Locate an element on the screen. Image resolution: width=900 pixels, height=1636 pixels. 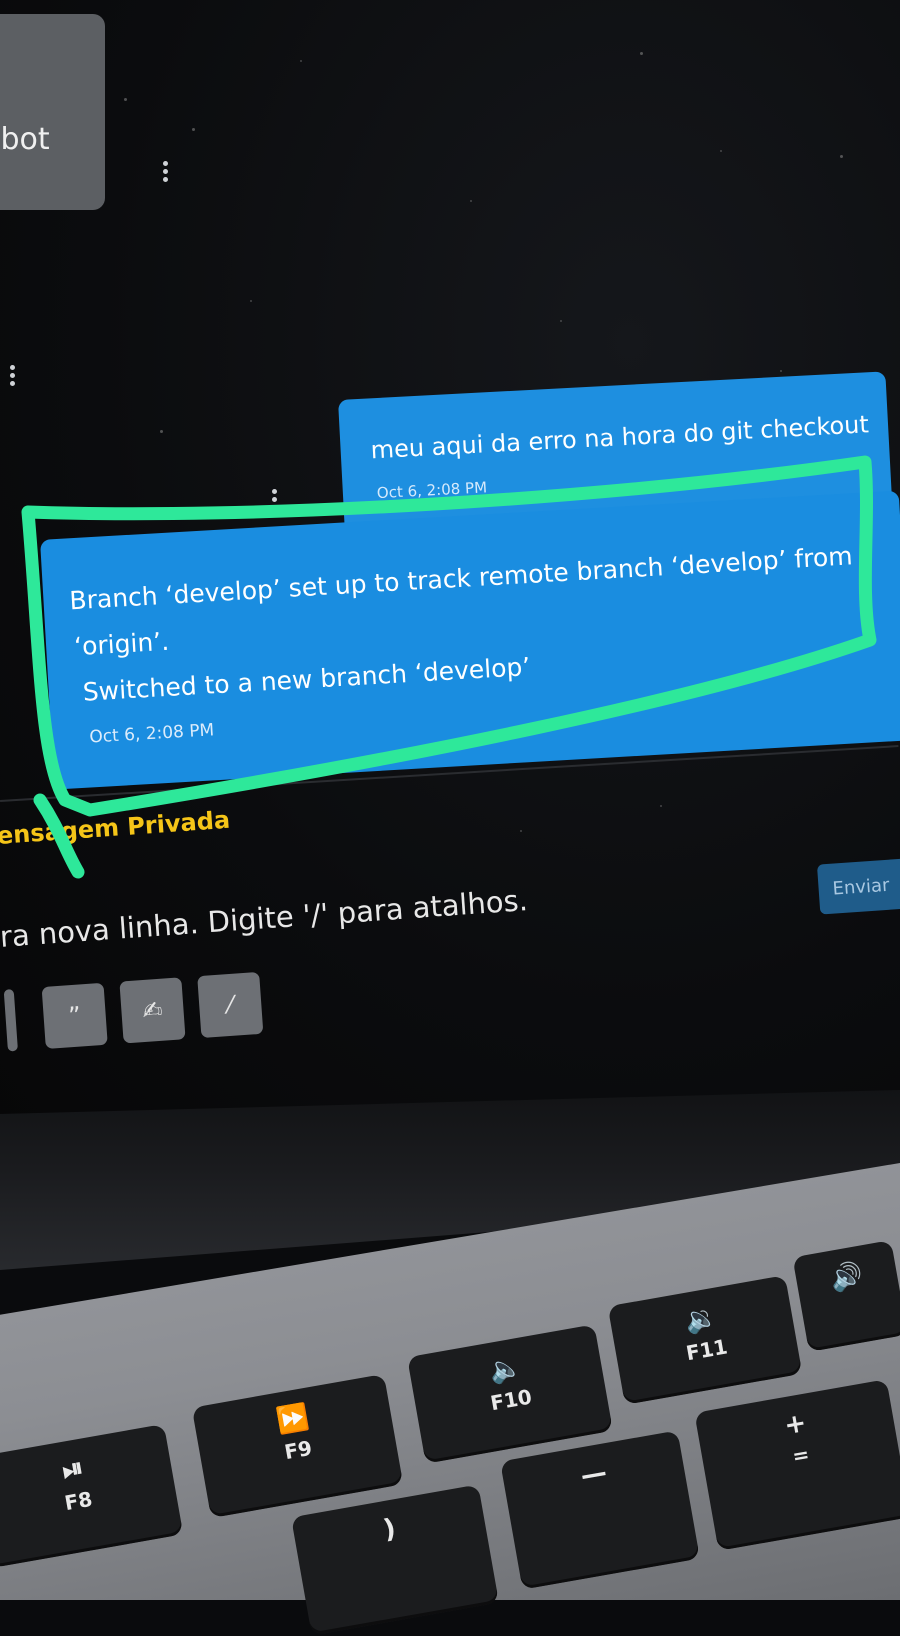
bot-message-text: ebot is located at coordinates (25, 139).